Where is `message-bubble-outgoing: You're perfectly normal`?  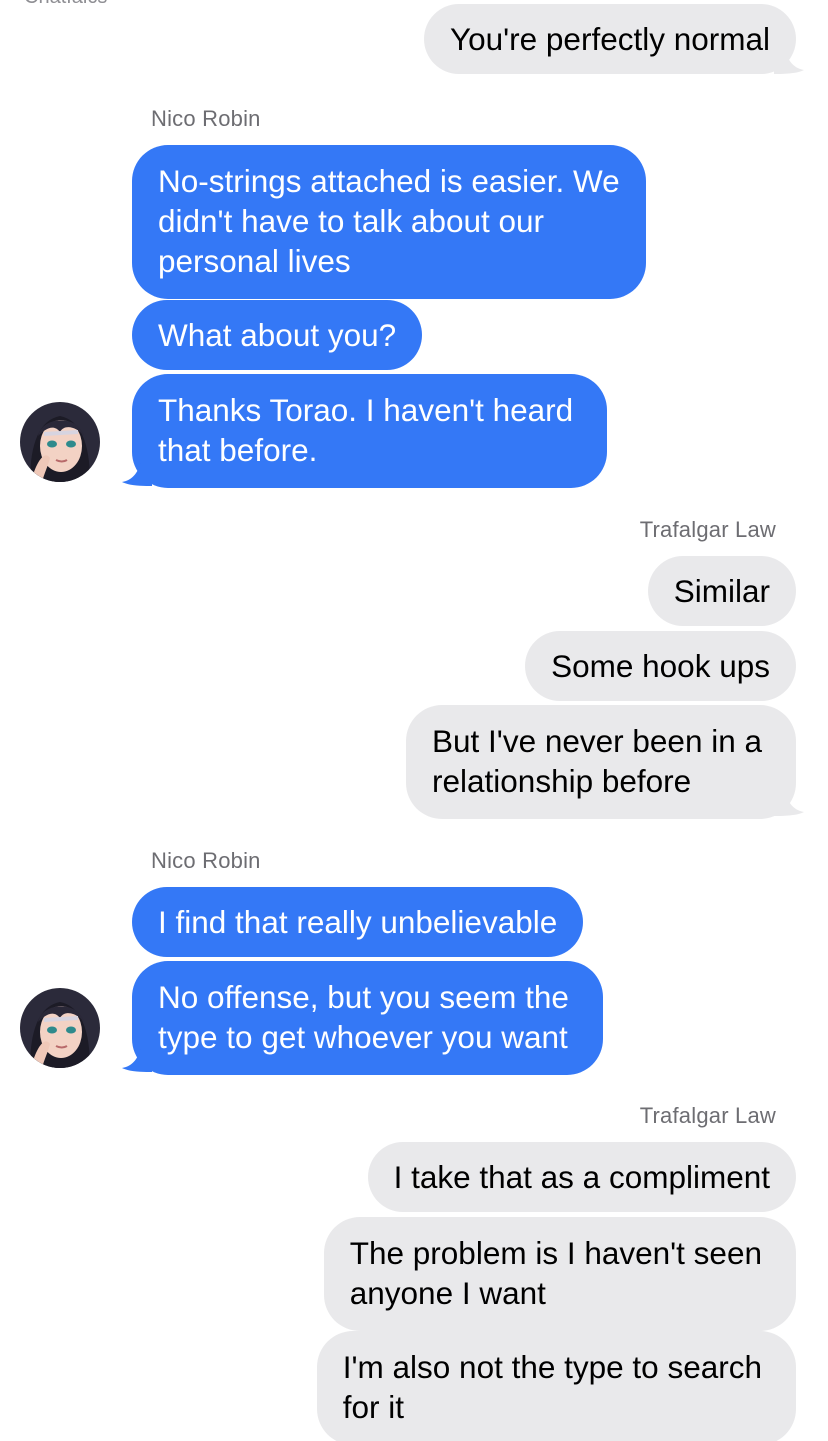 message-bubble-outgoing: You're perfectly normal is located at coordinates (609, 39).